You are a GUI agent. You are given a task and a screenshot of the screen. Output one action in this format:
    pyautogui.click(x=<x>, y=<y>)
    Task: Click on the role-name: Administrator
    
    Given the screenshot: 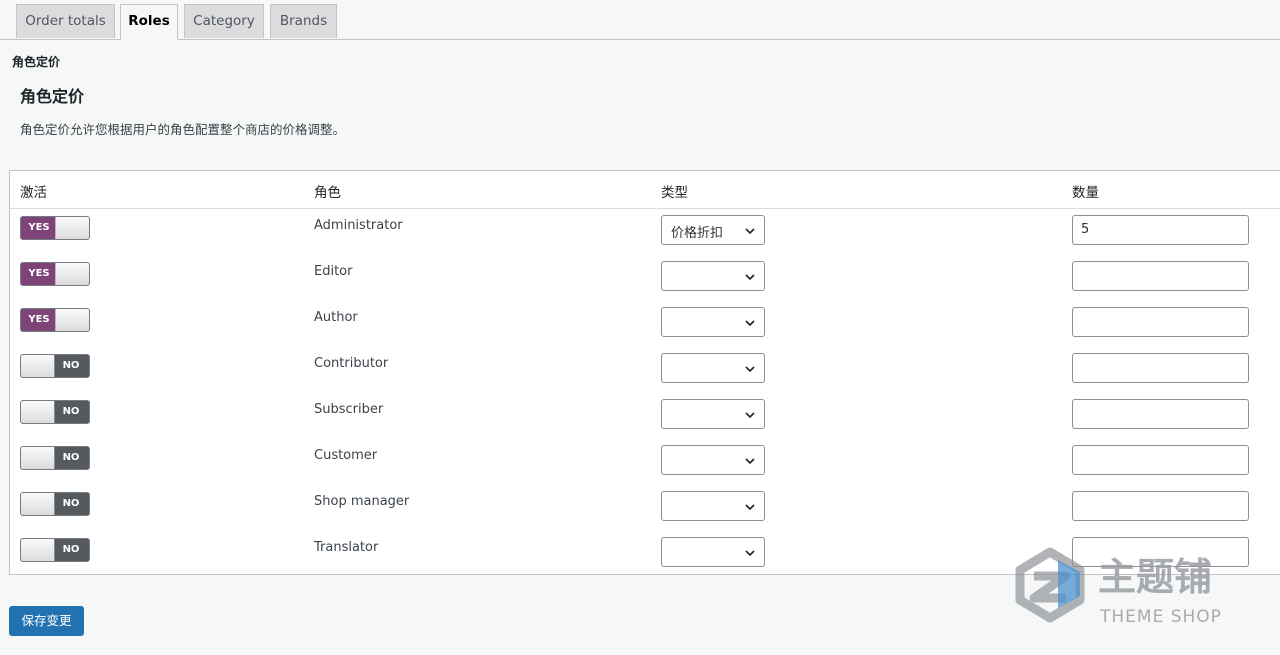 What is the action you would take?
    pyautogui.click(x=358, y=225)
    